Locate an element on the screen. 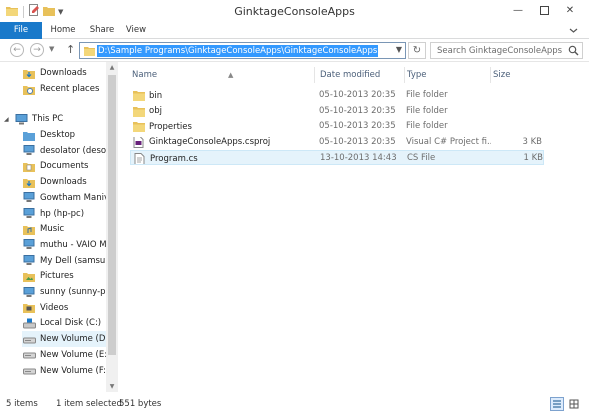 The height and width of the screenshot is (416, 589). nav-item-this-pc: ◢ This PC is located at coordinates (55, 119).